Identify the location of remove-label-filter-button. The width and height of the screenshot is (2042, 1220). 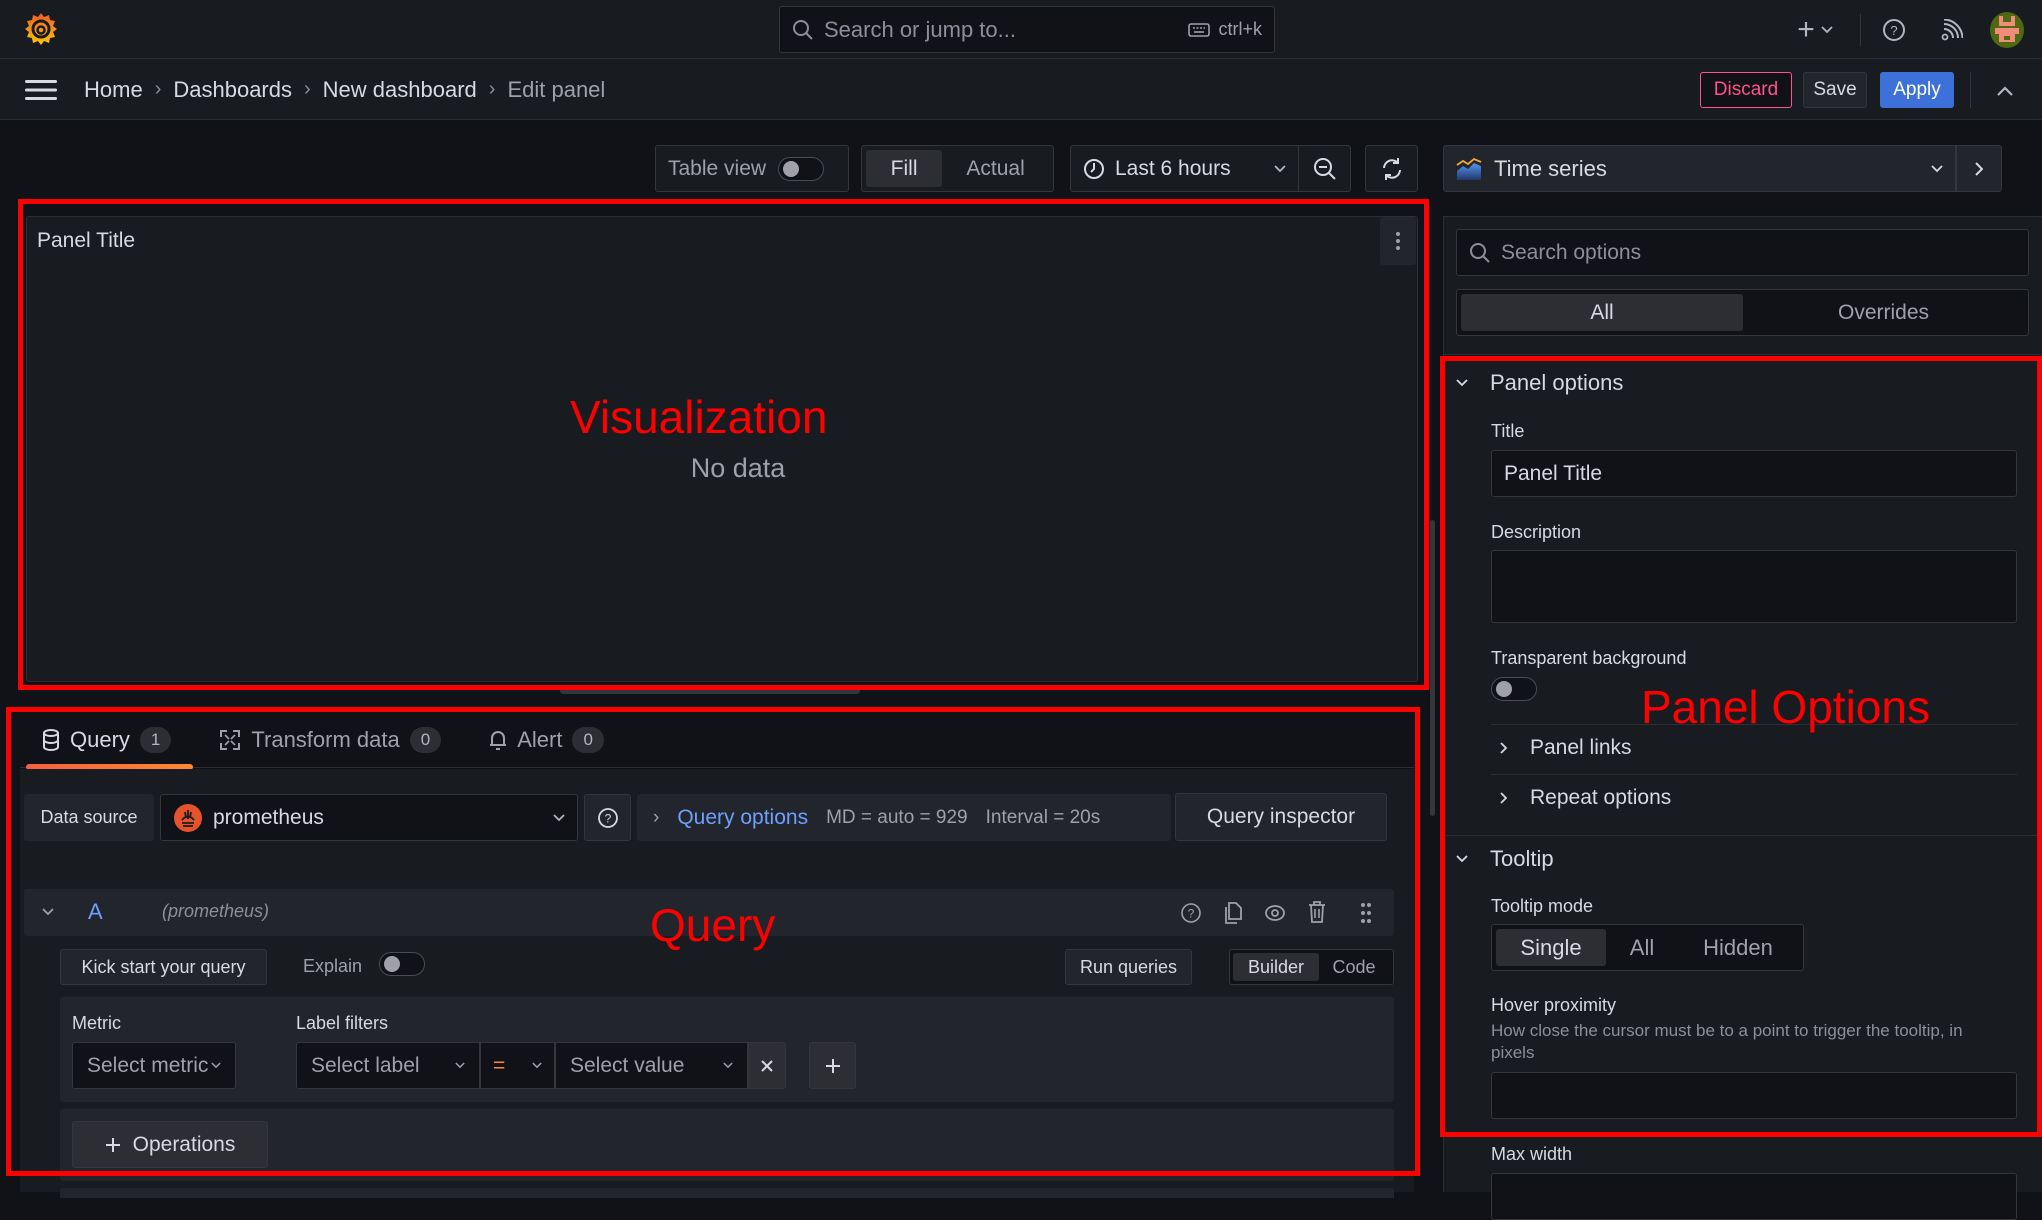
(767, 1065).